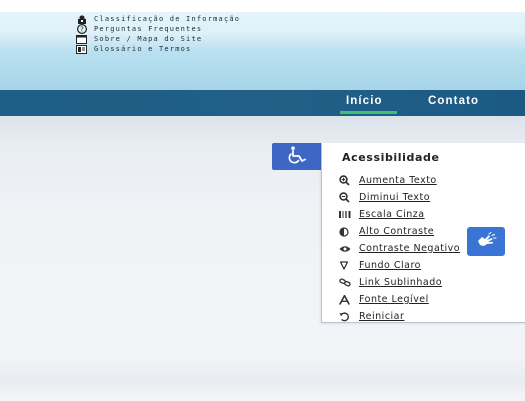  Describe the element at coordinates (382, 316) in the screenshot. I see `option-label: Reiniciar` at that location.